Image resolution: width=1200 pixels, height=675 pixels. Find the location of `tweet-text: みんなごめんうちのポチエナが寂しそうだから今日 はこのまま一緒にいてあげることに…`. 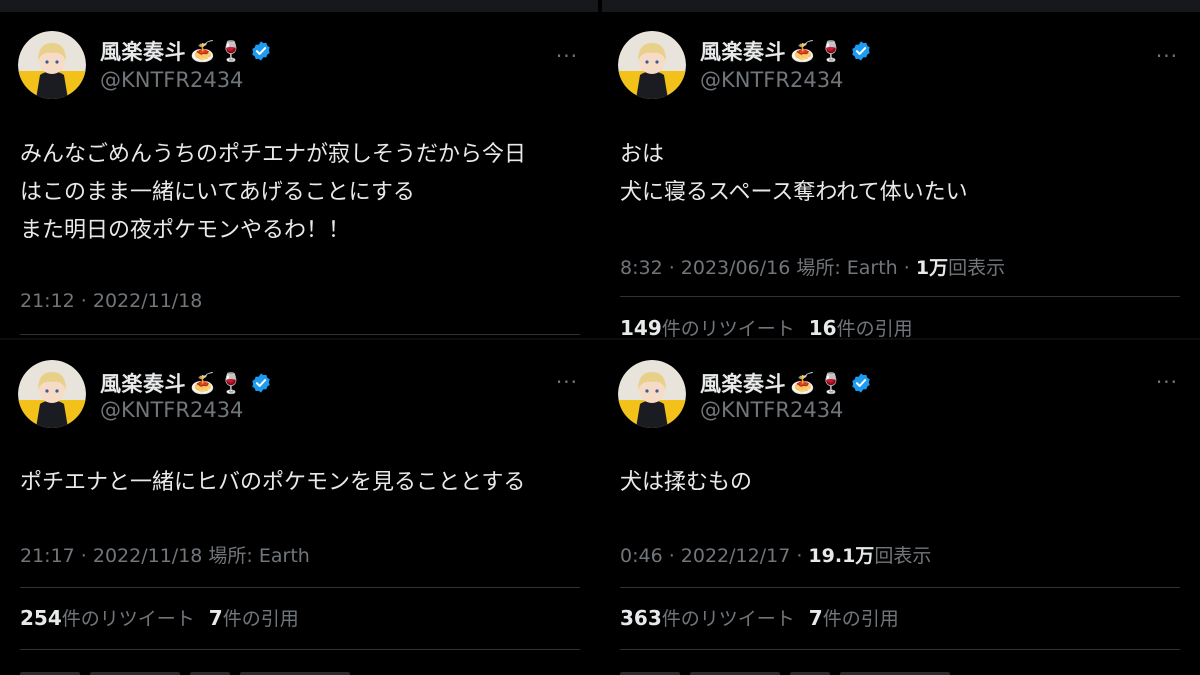

tweet-text: みんなごめんうちのポチエナが寂しそうだから今日 はこのまま一緒にいてあげることに… is located at coordinates (273, 192).